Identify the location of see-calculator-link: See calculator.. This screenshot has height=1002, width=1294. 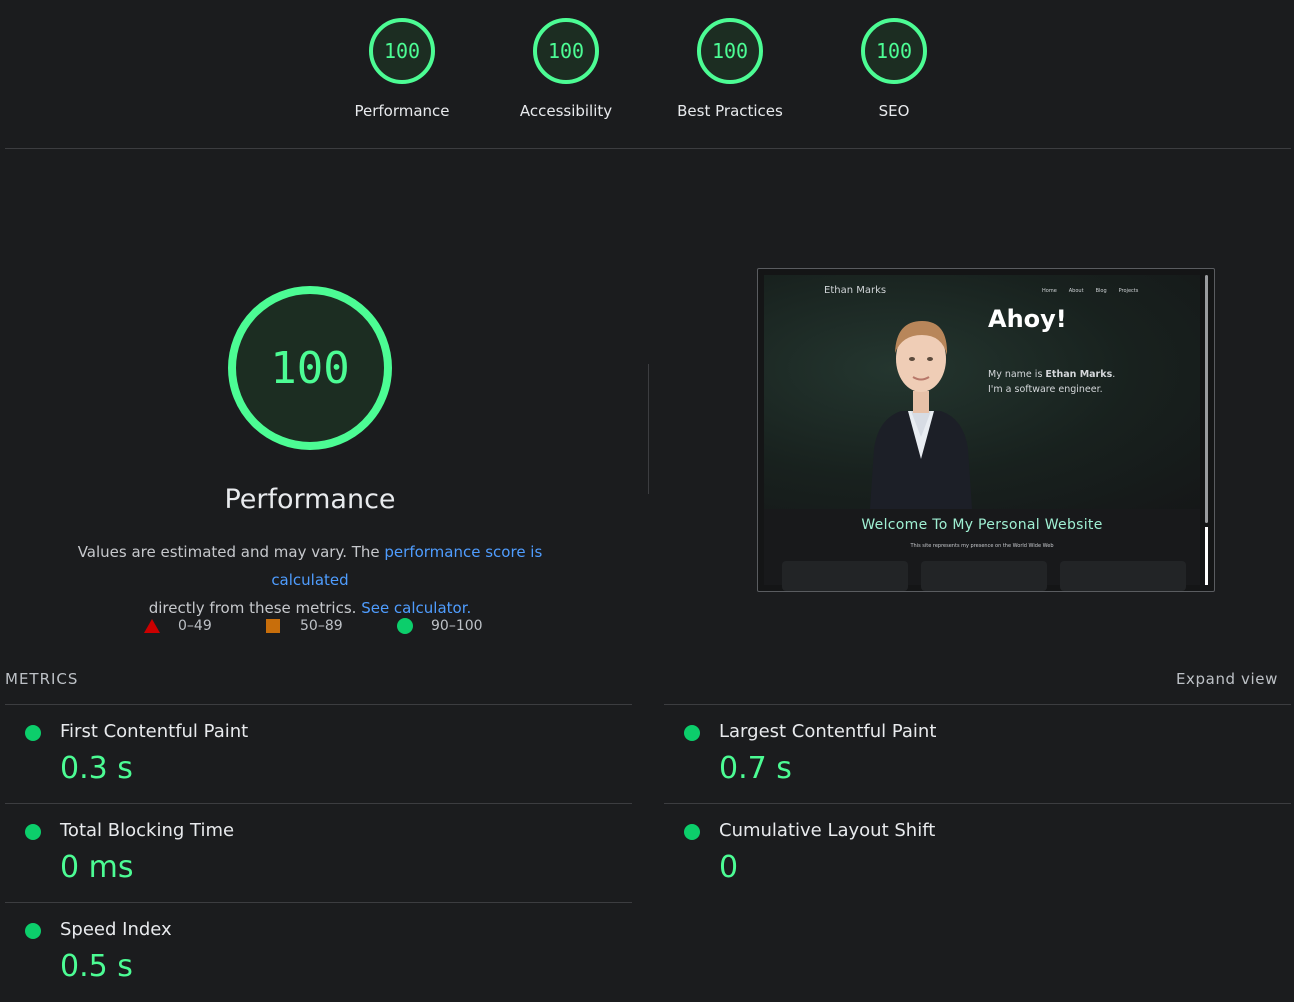
(416, 608).